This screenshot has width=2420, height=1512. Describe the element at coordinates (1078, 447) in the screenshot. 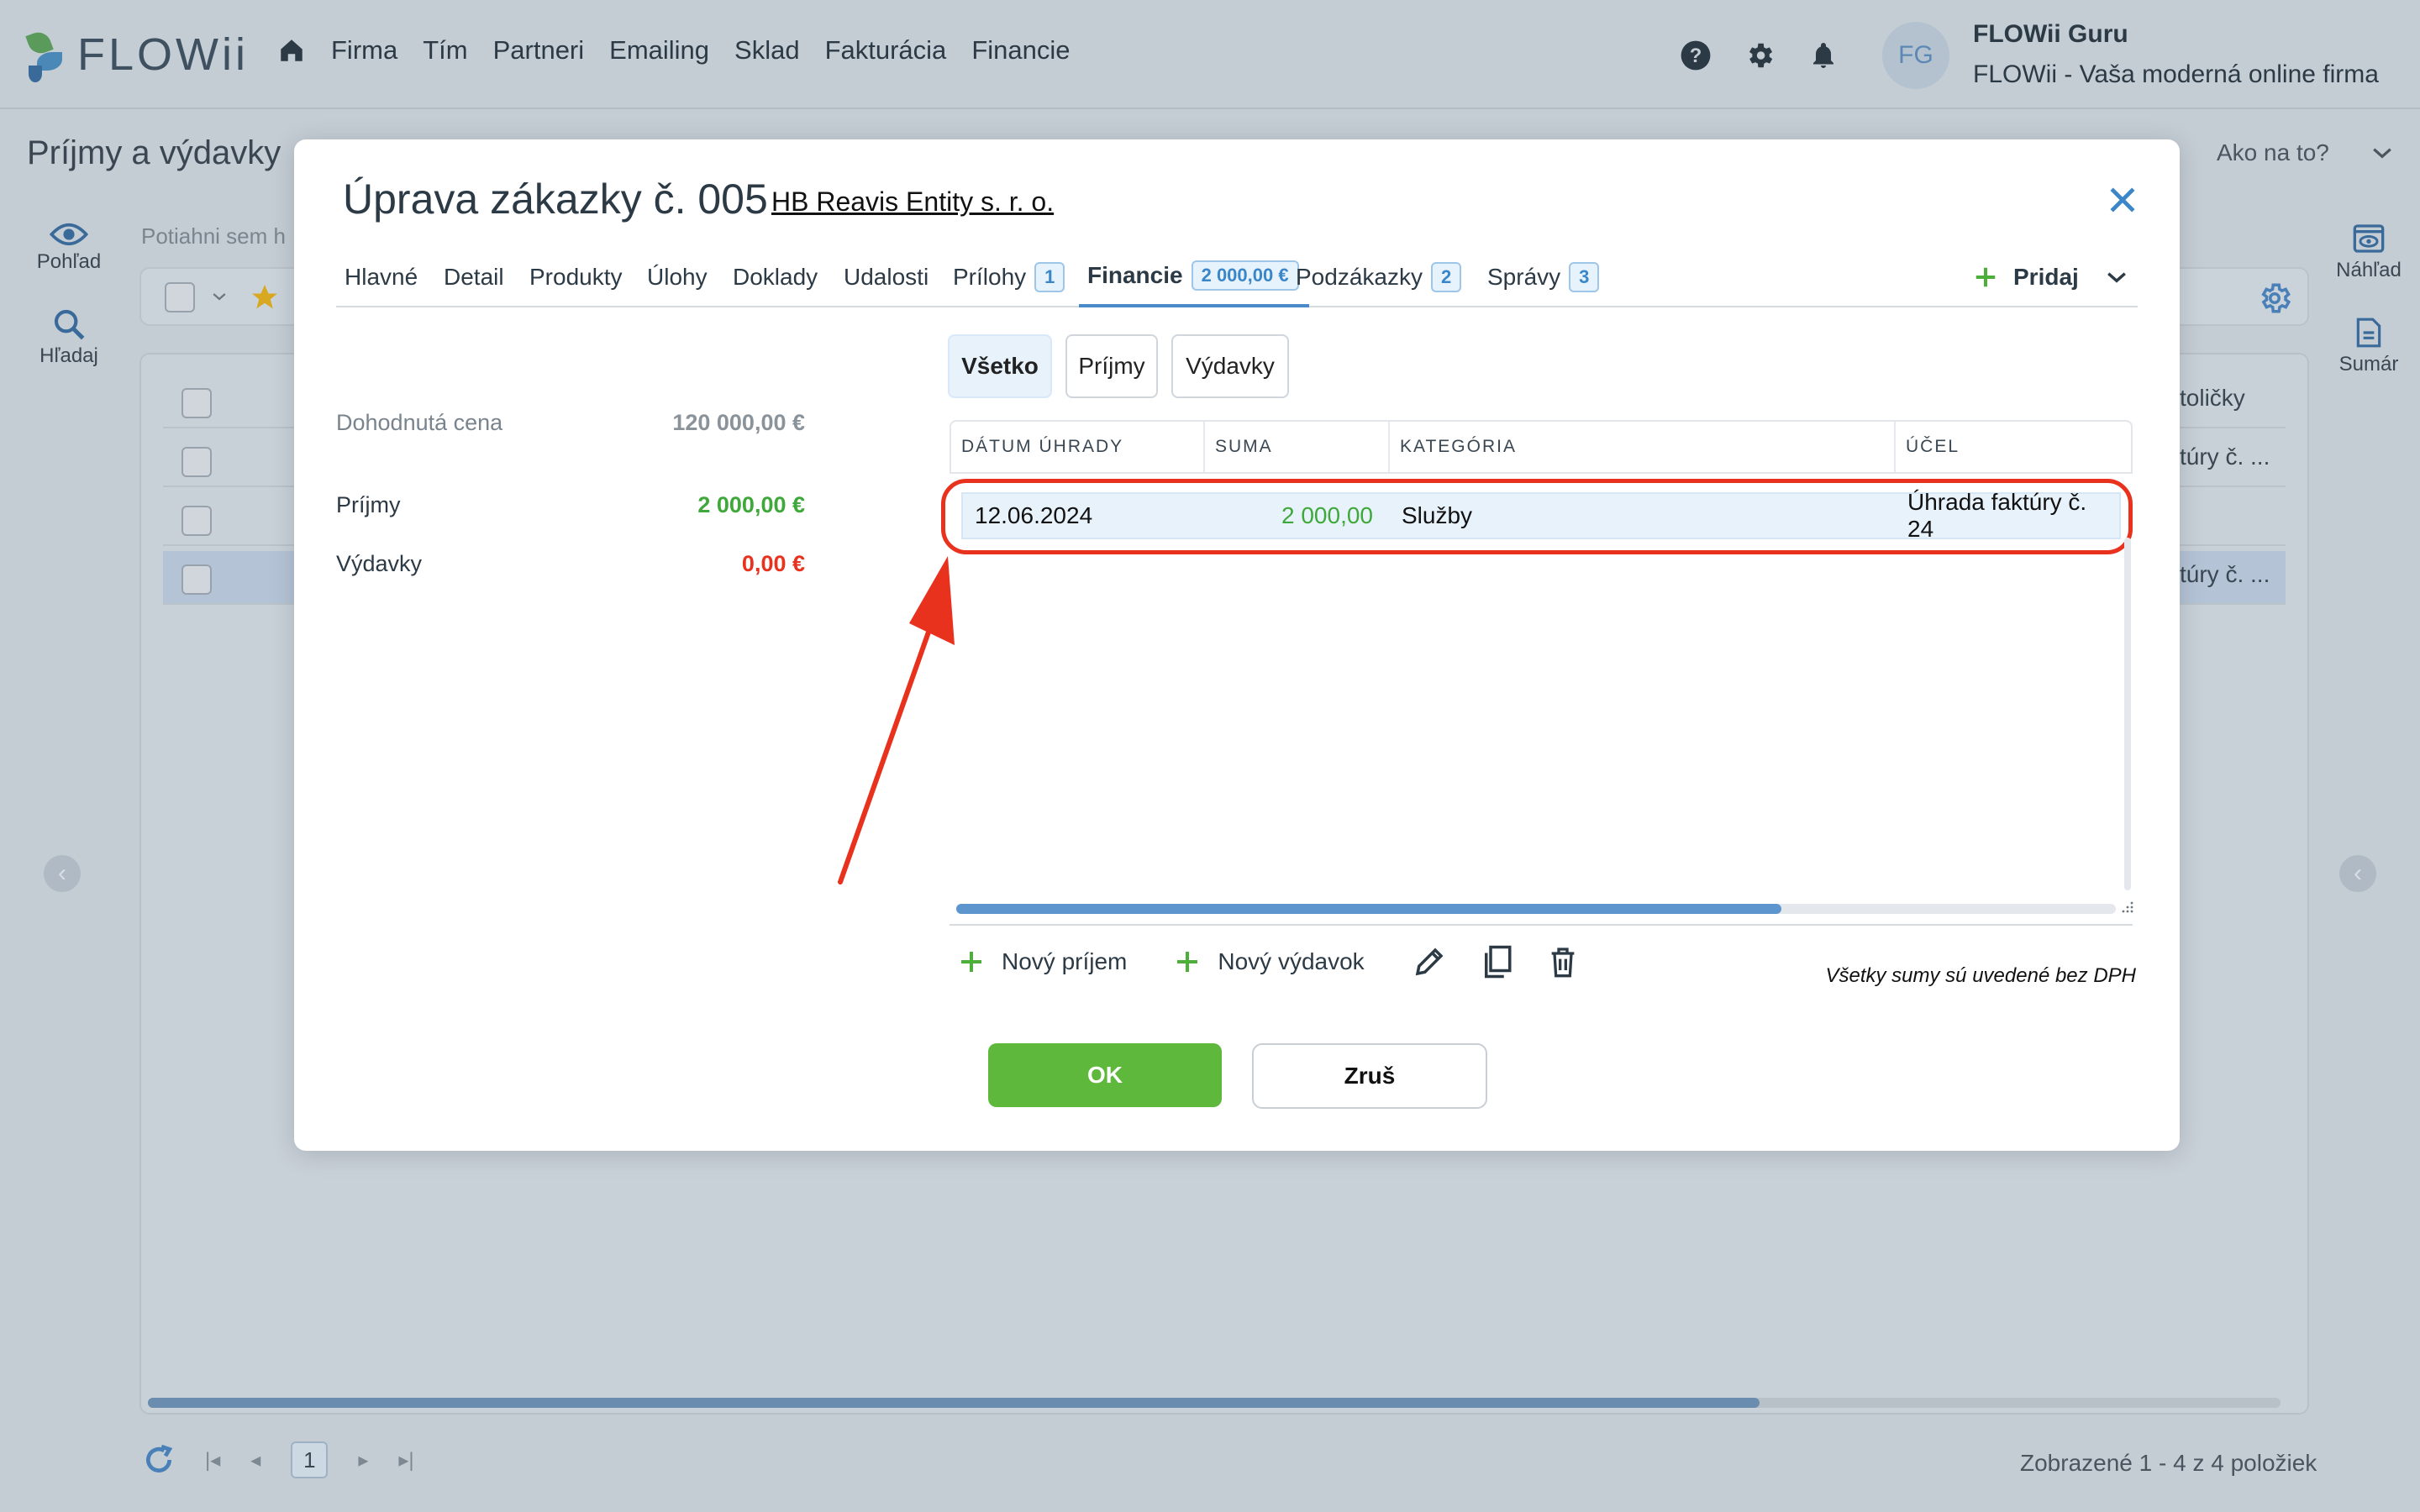

I see `col-date: DÁTUM ÚHRADY` at that location.